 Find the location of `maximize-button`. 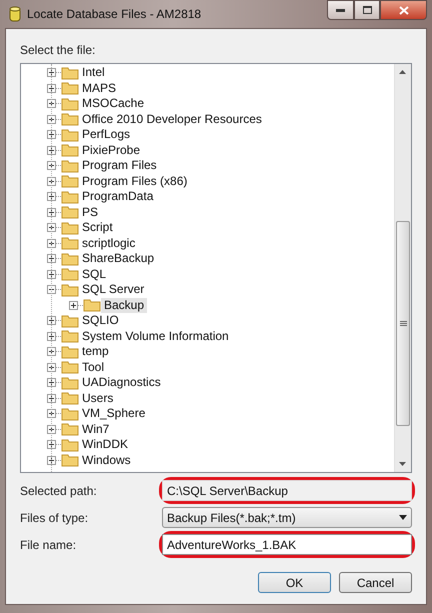

maximize-button is located at coordinates (367, 10).